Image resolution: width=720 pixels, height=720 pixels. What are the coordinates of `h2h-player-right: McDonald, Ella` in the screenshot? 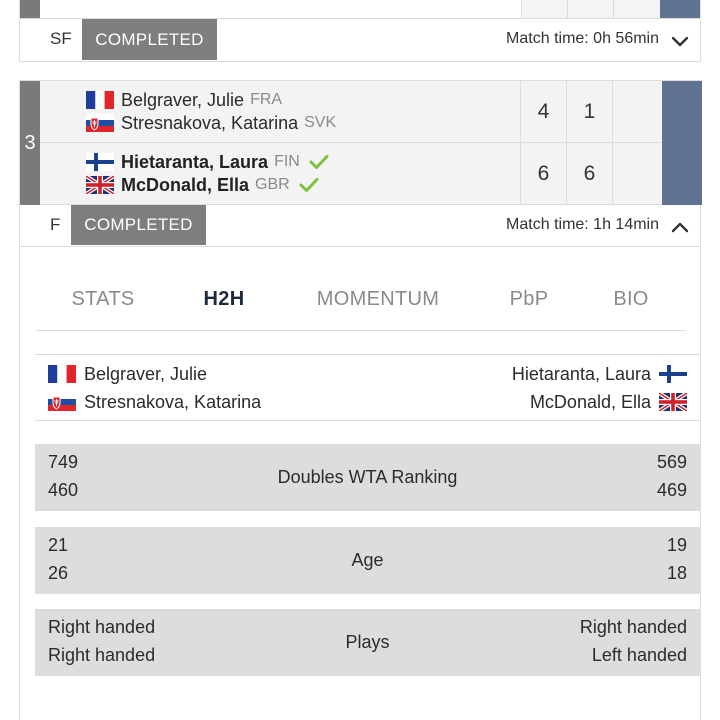 It's located at (608, 402).